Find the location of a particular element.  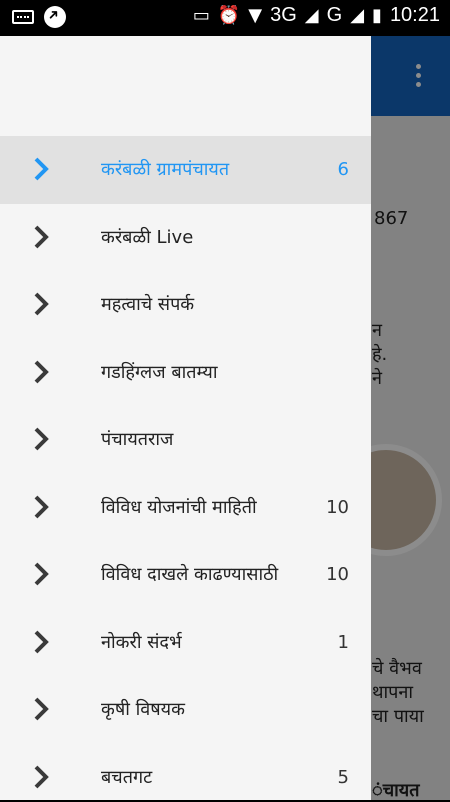

app-notification-icon is located at coordinates (55, 17).